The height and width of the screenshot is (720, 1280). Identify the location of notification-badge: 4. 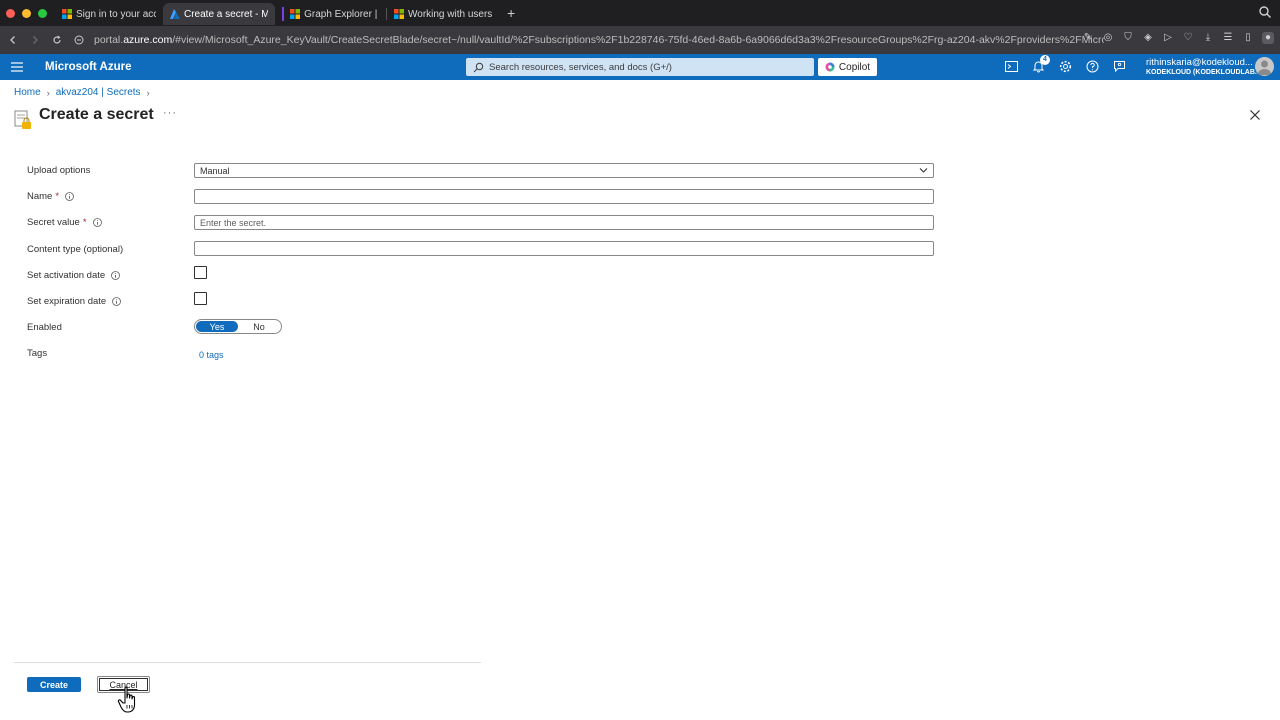
(1045, 60).